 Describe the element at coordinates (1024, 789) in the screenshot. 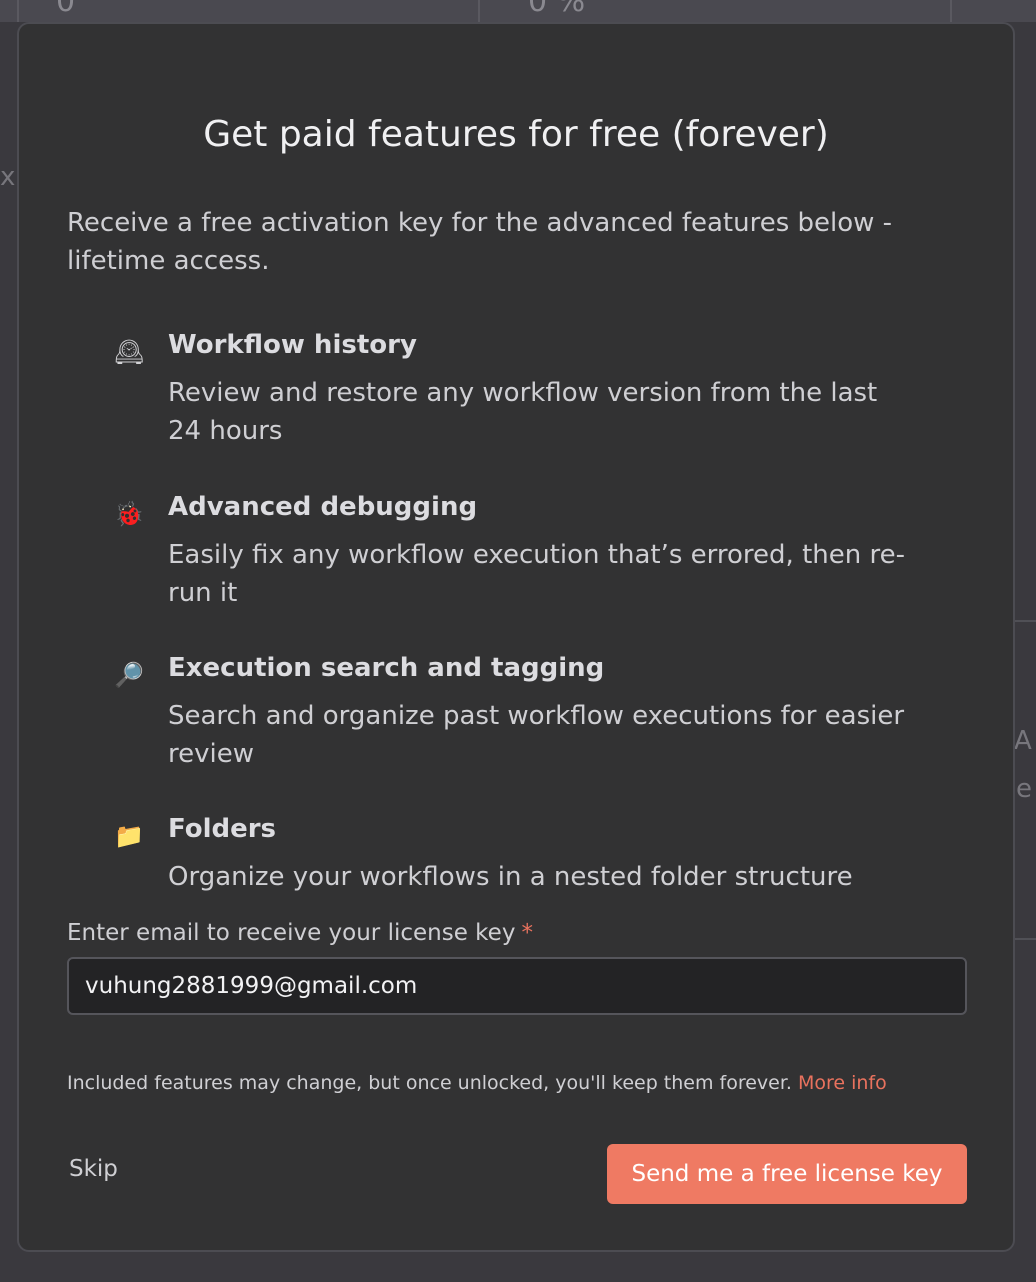

I see `background-right-text: e` at that location.